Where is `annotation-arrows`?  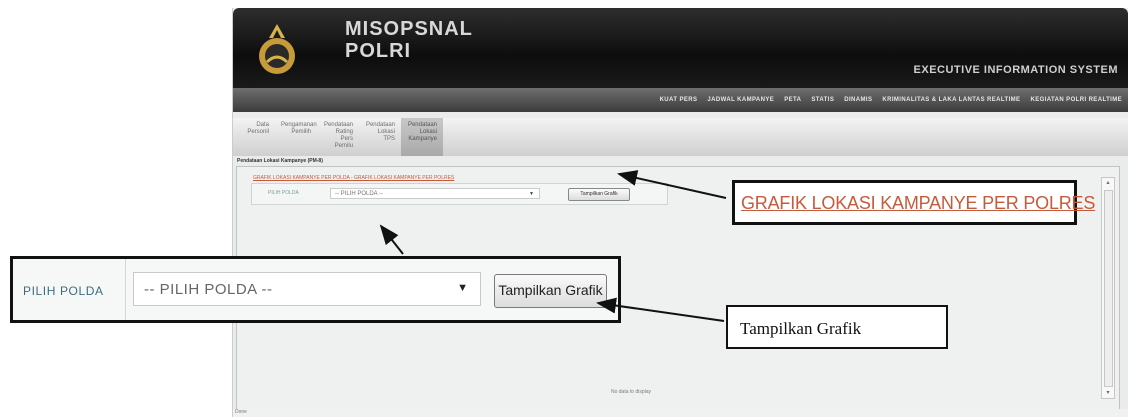 annotation-arrows is located at coordinates (553, 246).